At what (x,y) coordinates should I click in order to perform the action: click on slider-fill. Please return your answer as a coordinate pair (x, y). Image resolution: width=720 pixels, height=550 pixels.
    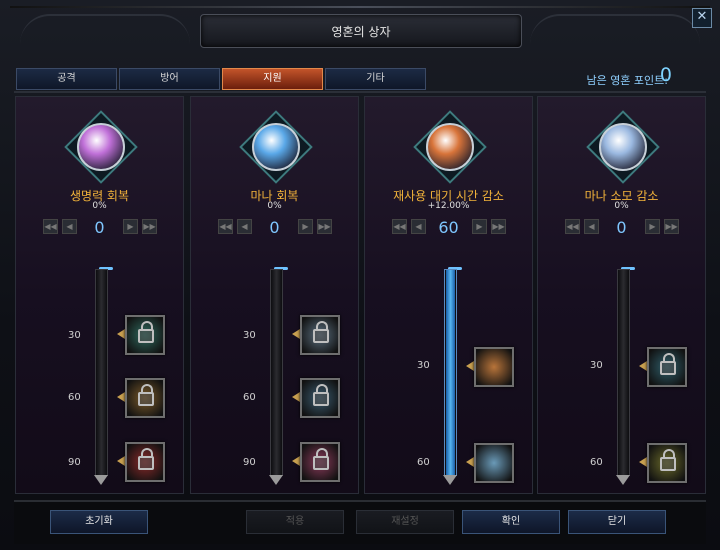
    Looking at the image, I should click on (450, 372).